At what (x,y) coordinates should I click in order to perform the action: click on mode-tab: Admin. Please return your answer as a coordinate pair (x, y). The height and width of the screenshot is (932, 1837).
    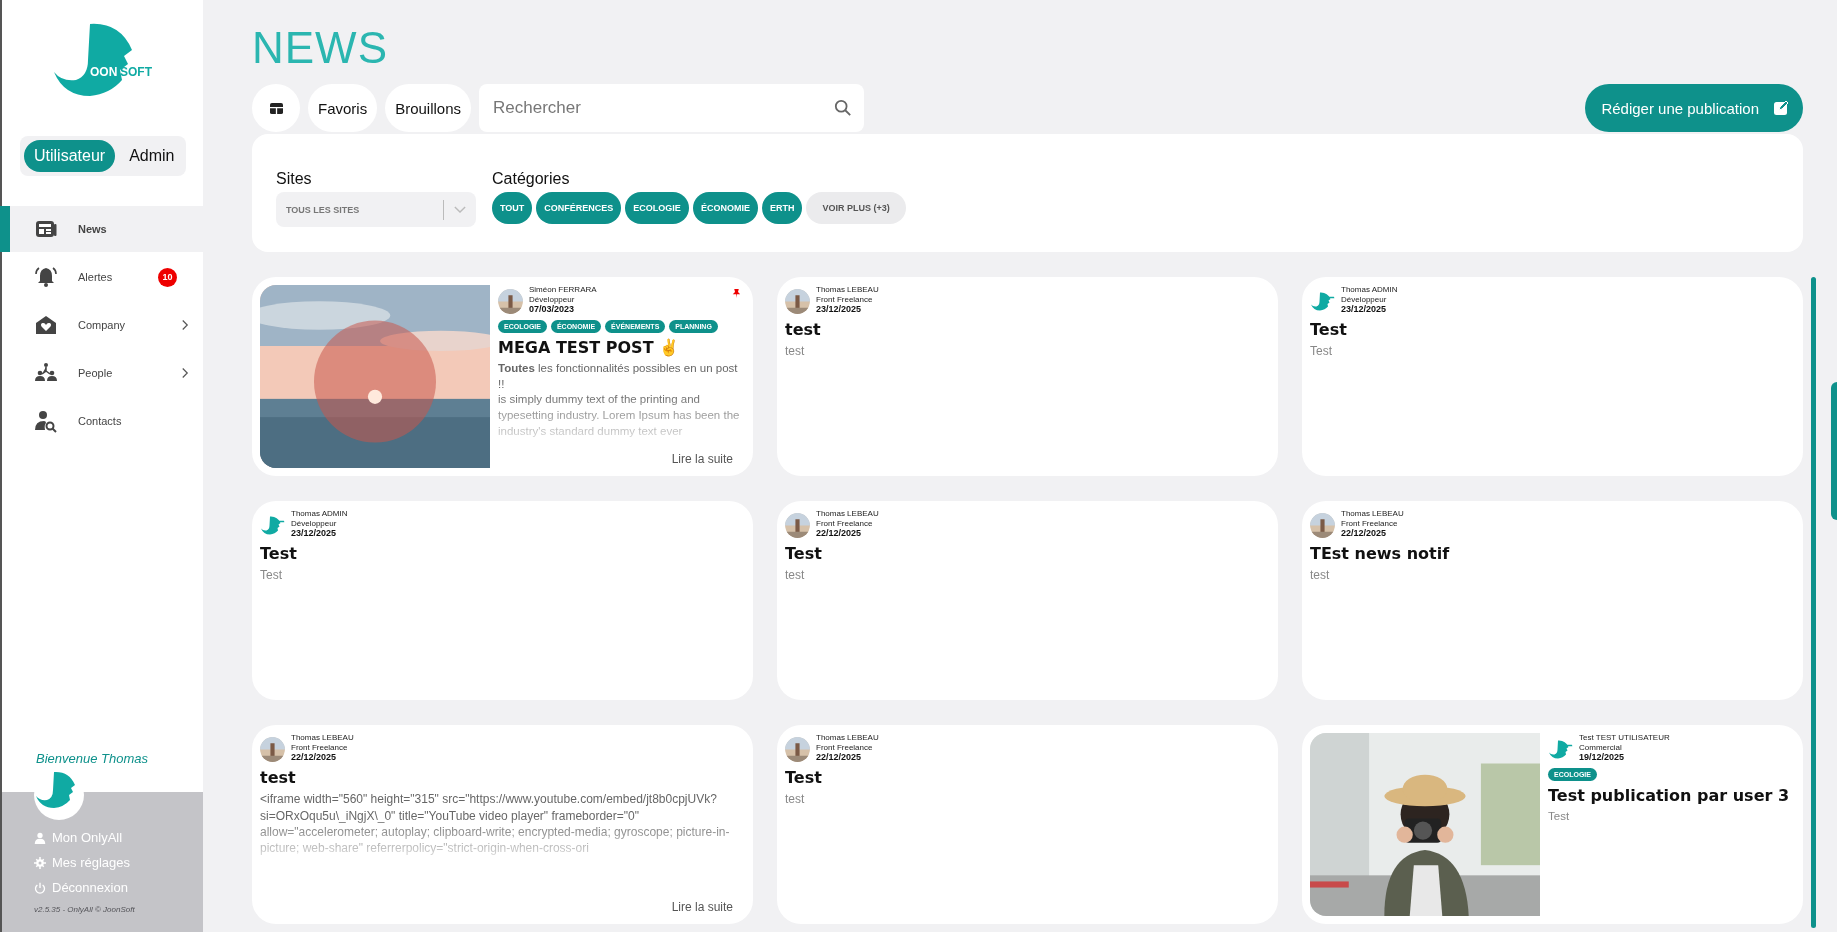
    Looking at the image, I should click on (152, 156).